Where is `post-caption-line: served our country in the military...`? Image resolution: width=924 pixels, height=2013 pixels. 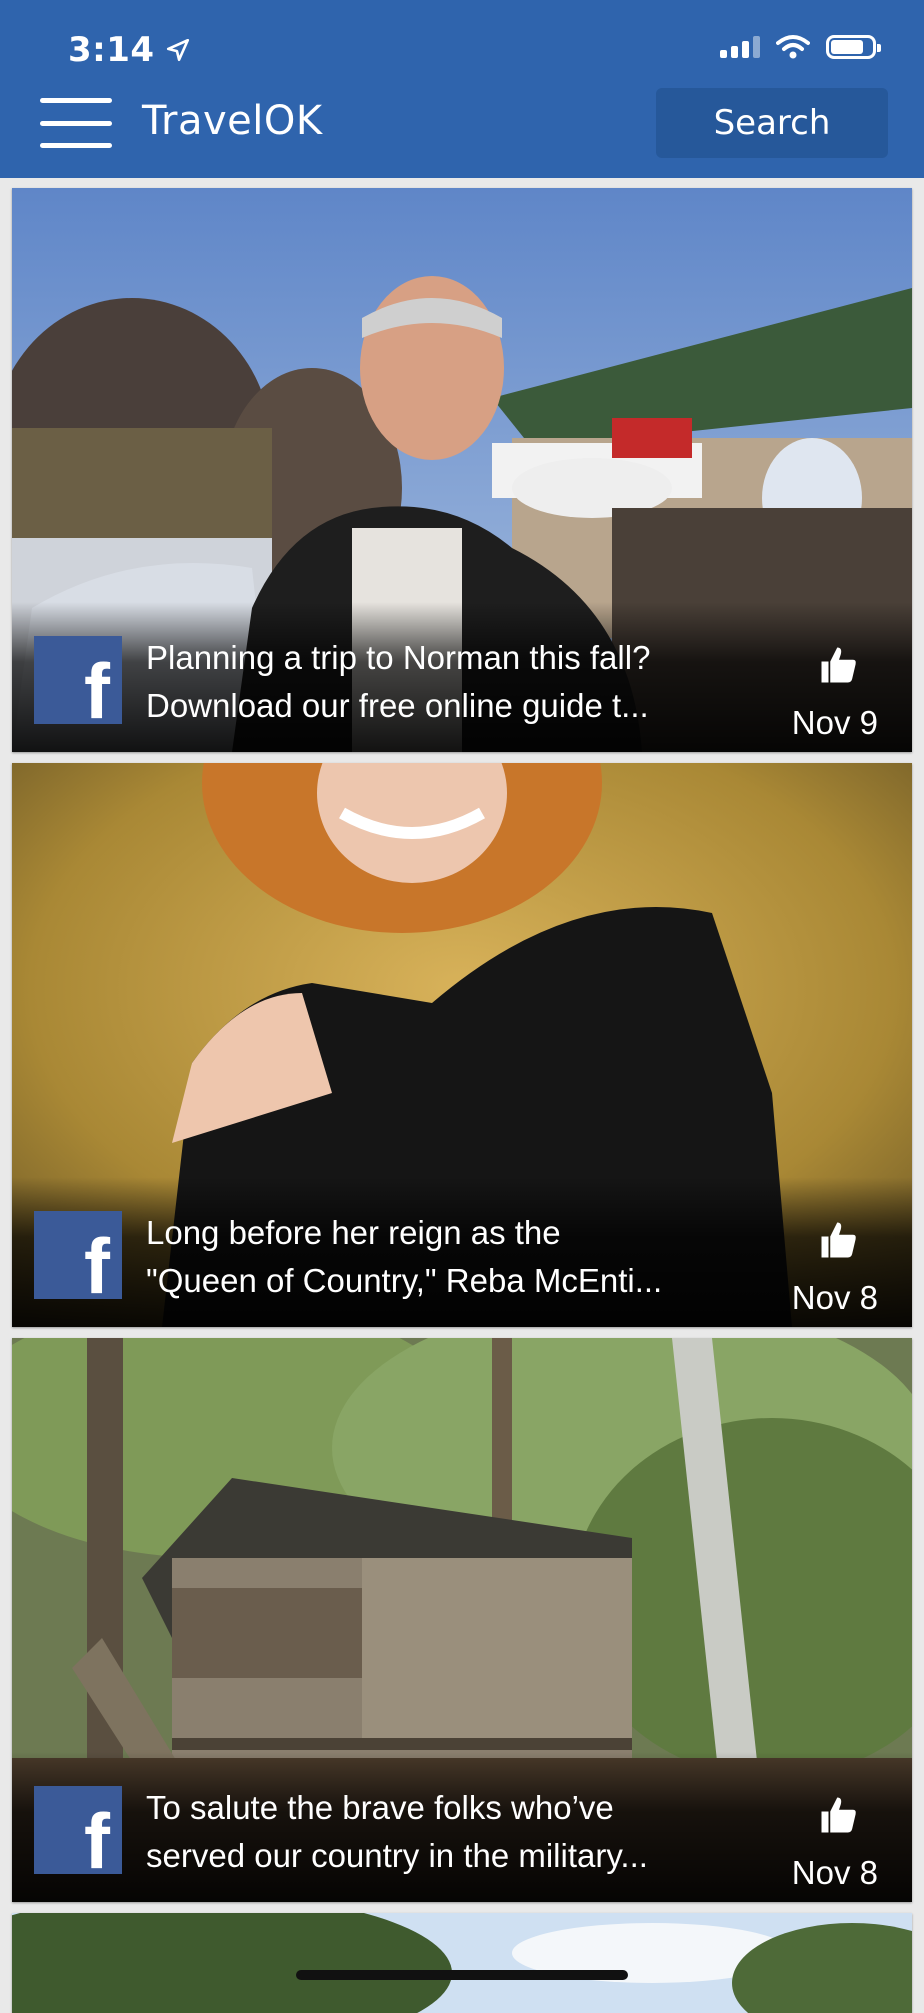
post-caption-line: served our country in the military... is located at coordinates (397, 1855).